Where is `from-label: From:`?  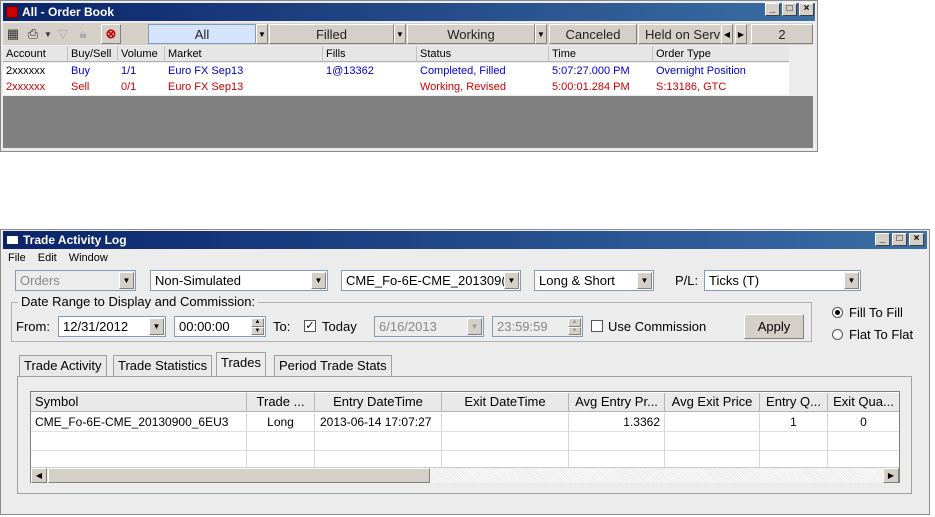
from-label: From: is located at coordinates (33, 326).